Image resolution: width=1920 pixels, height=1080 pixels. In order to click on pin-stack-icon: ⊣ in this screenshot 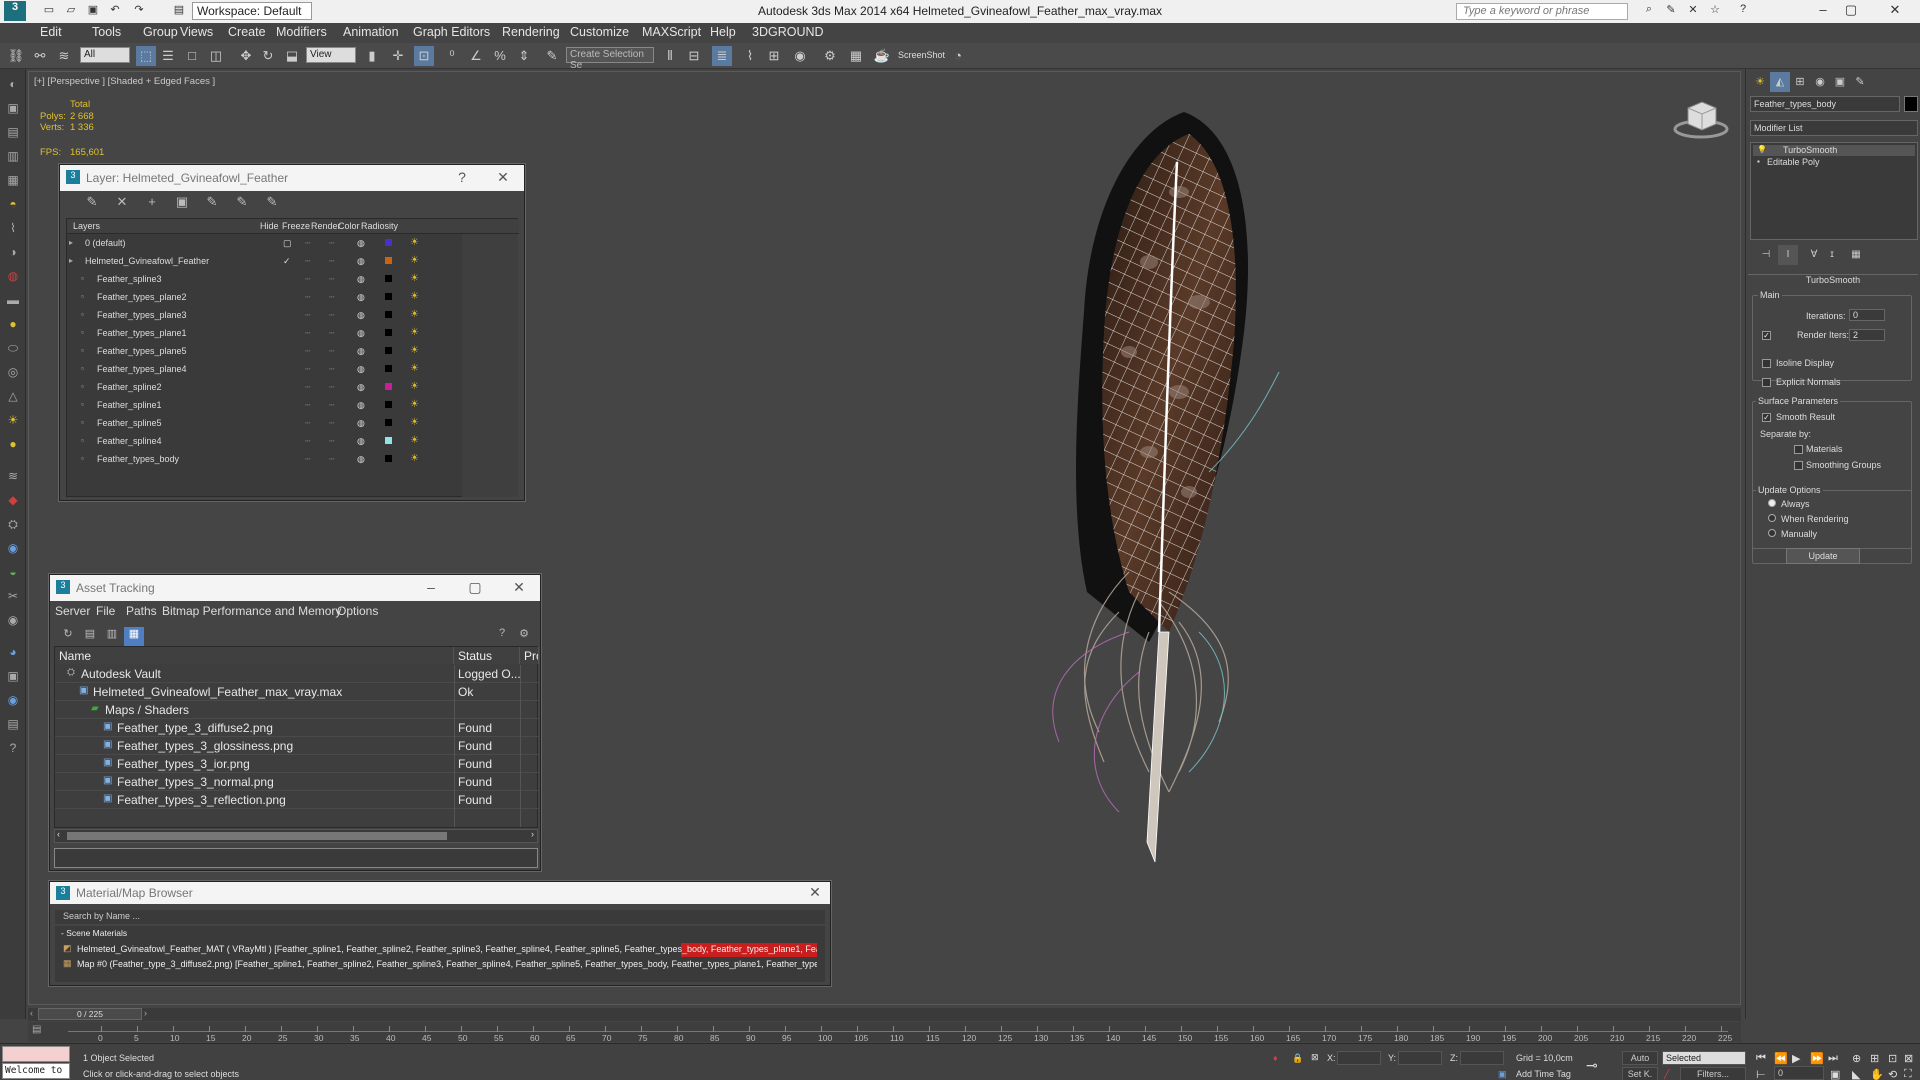, I will do `click(1766, 255)`.